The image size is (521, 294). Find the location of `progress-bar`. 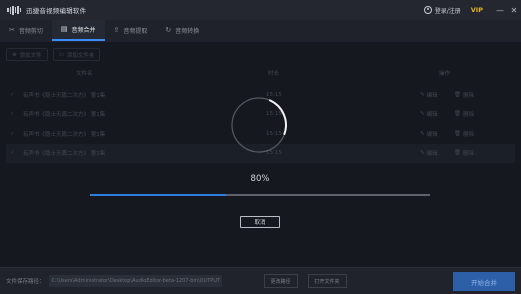

progress-bar is located at coordinates (260, 195).